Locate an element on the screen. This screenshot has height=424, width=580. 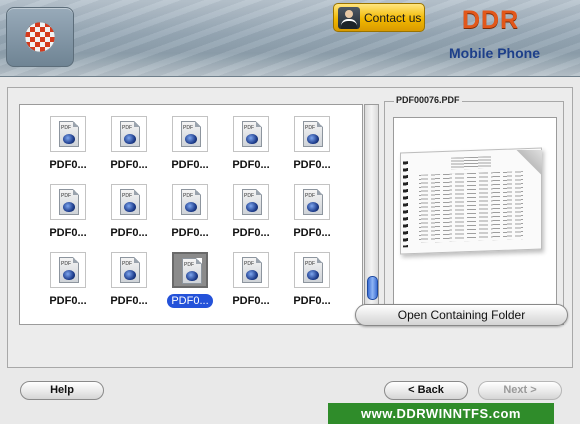
next-button: Next > is located at coordinates (520, 390).